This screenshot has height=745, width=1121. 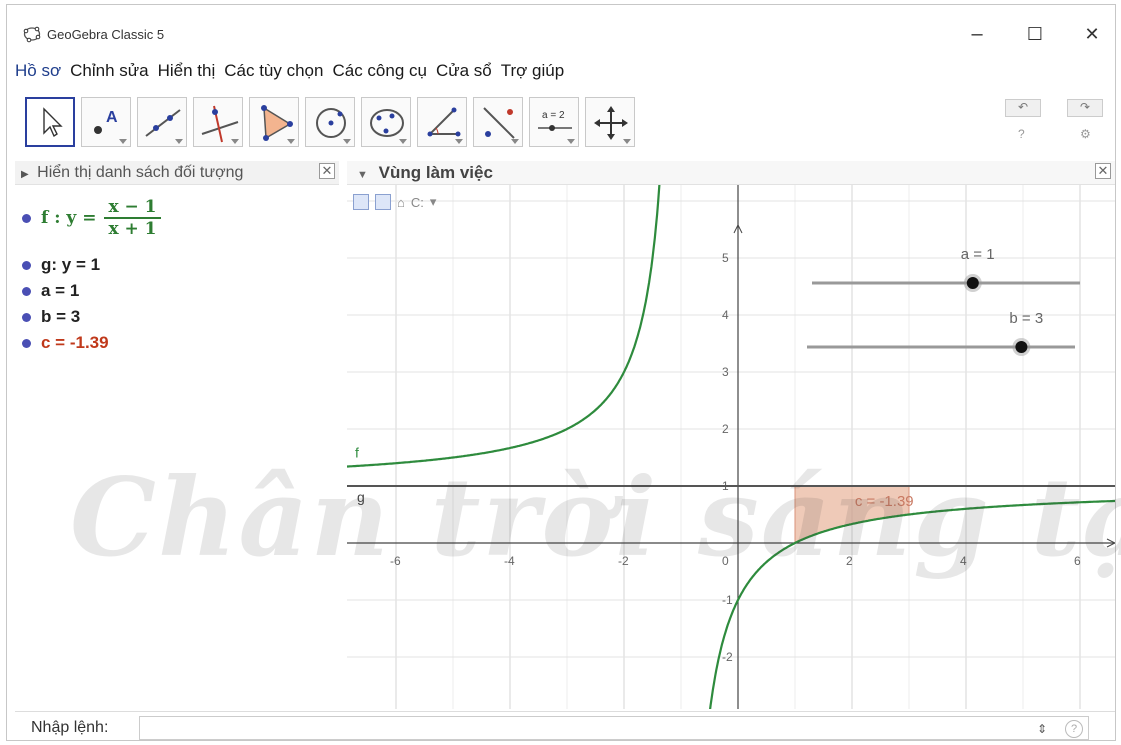 What do you see at coordinates (963, 561) in the screenshot?
I see `x-tick-label: 4` at bounding box center [963, 561].